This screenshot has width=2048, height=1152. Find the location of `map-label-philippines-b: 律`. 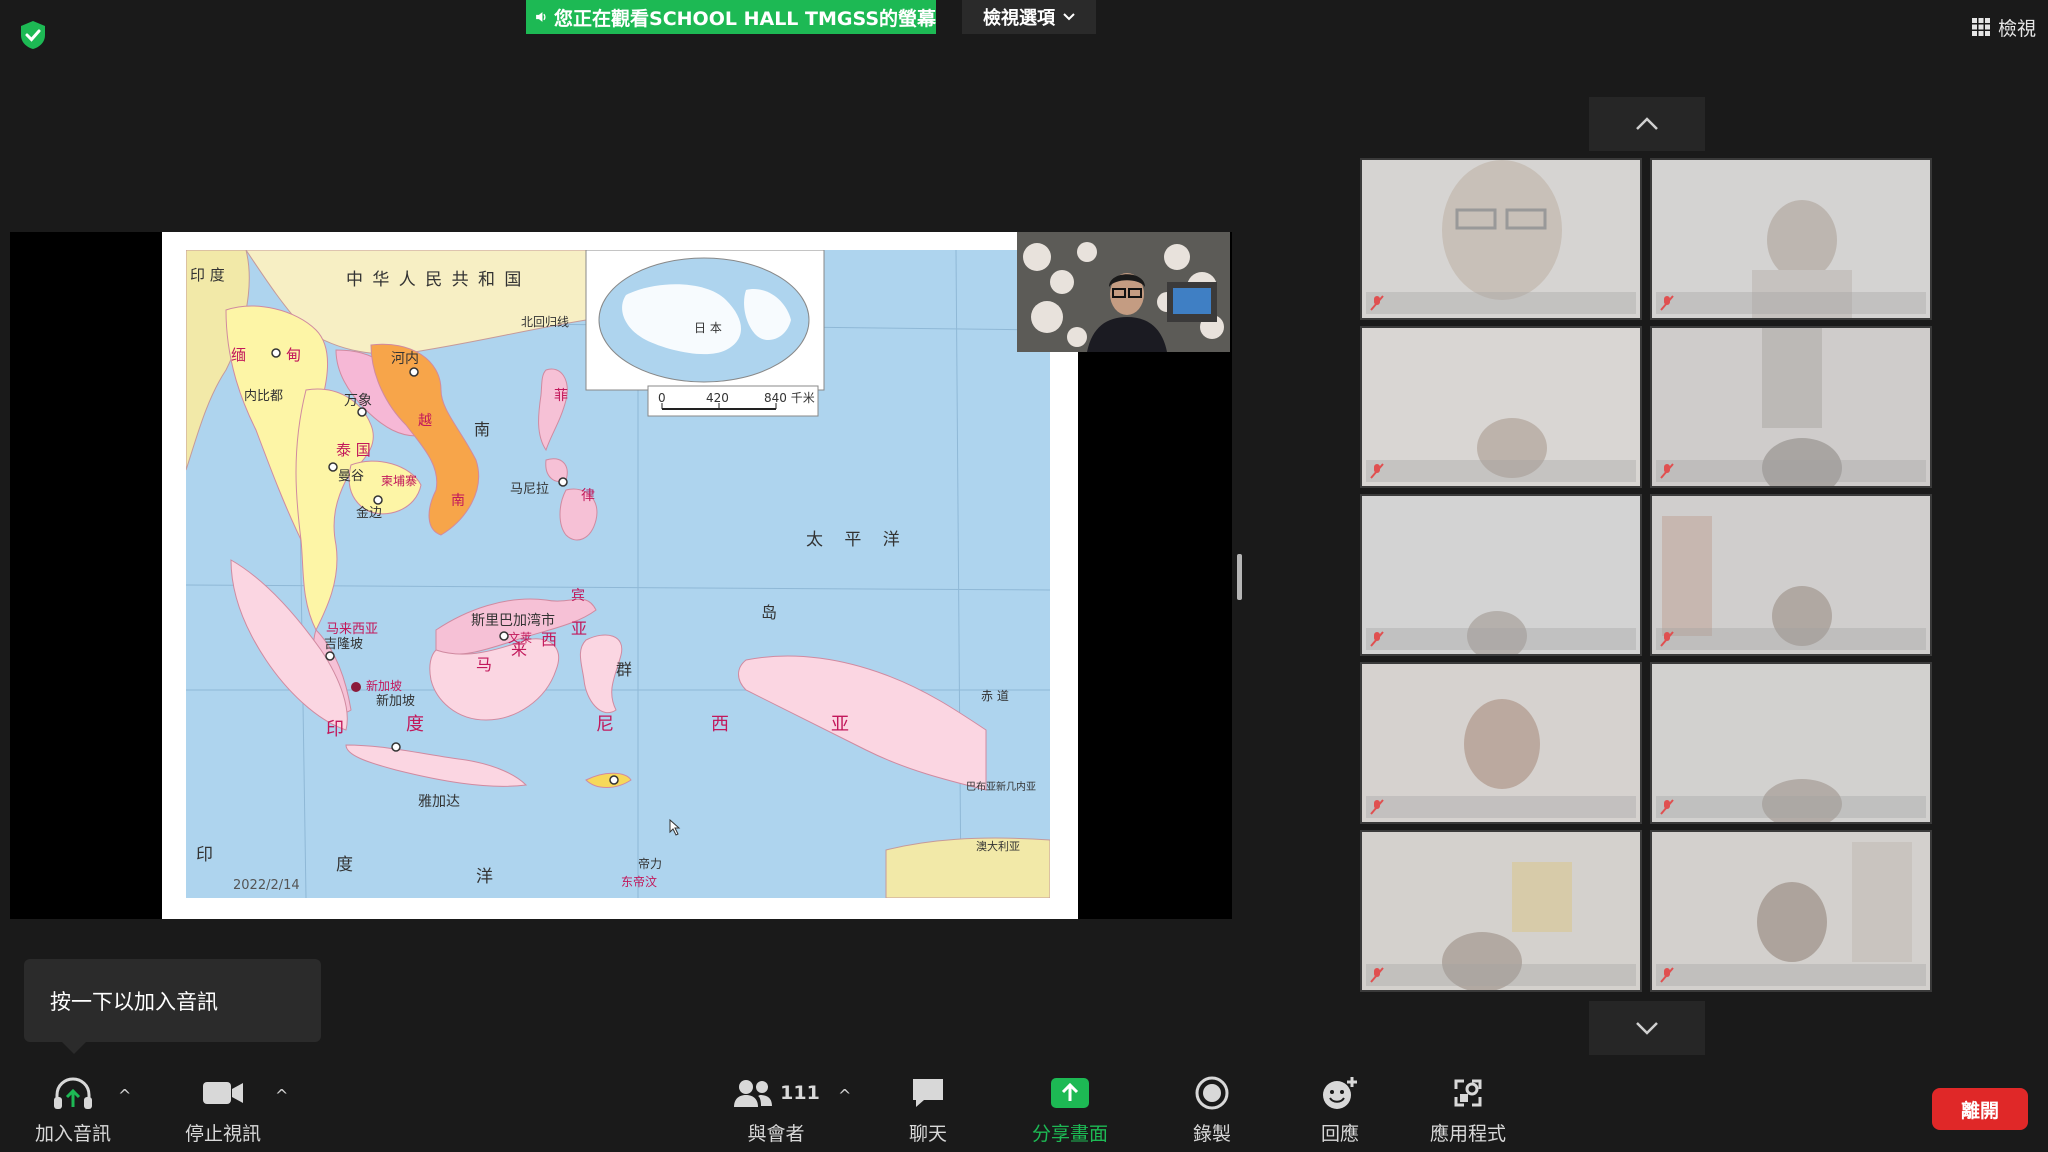

map-label-philippines-b: 律 is located at coordinates (588, 496).